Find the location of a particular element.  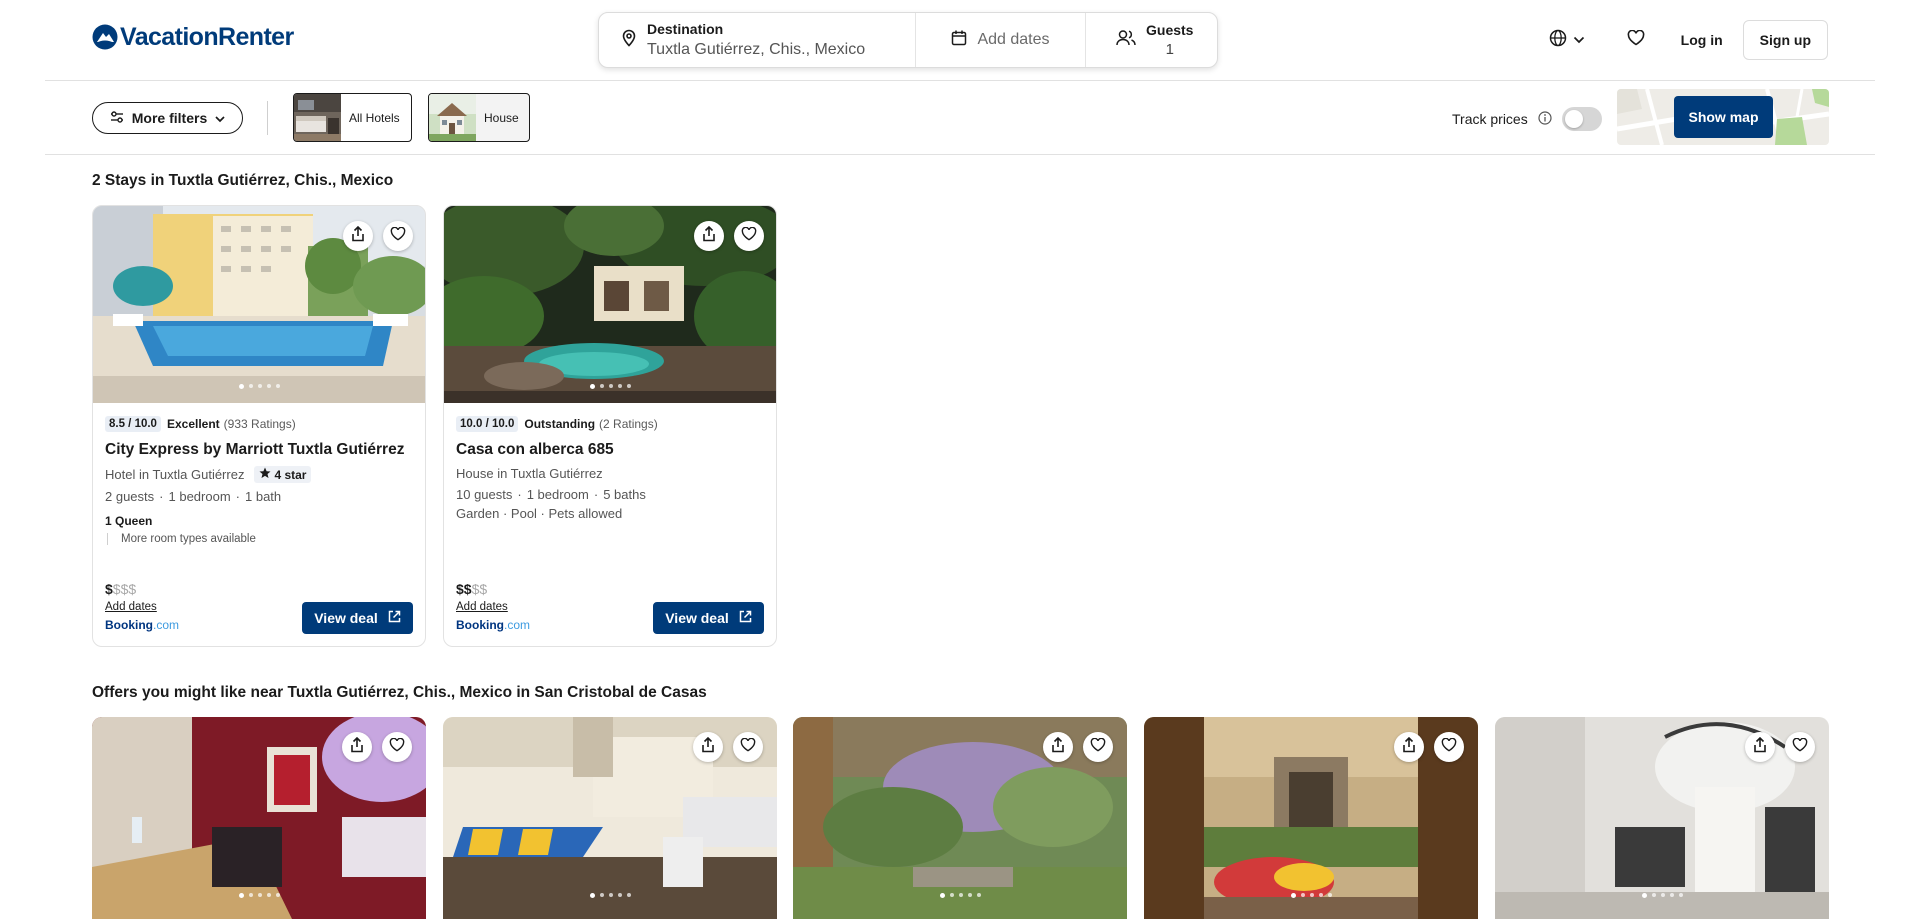

login-button: Log in is located at coordinates (1702, 40).